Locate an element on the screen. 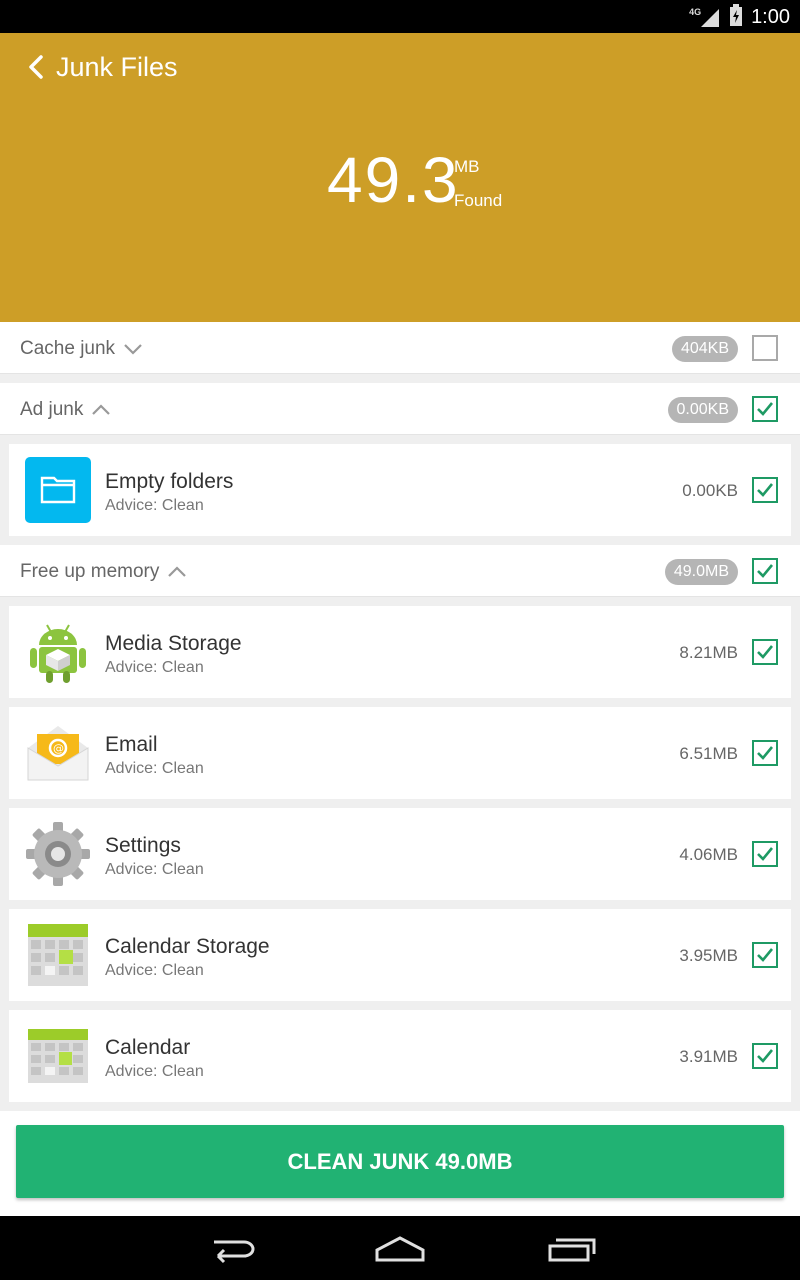 This screenshot has width=800, height=1280. list-item-calendar-storage: Calendar Storage Advice: Clean 3.95MB is located at coordinates (400, 955).